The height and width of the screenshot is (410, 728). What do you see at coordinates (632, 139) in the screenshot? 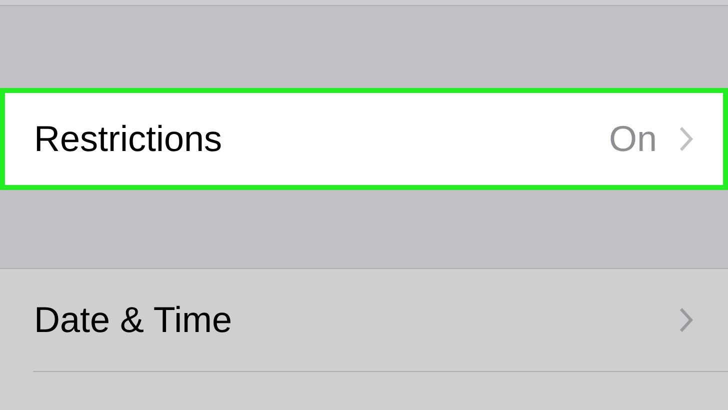
I see `row-value: On` at bounding box center [632, 139].